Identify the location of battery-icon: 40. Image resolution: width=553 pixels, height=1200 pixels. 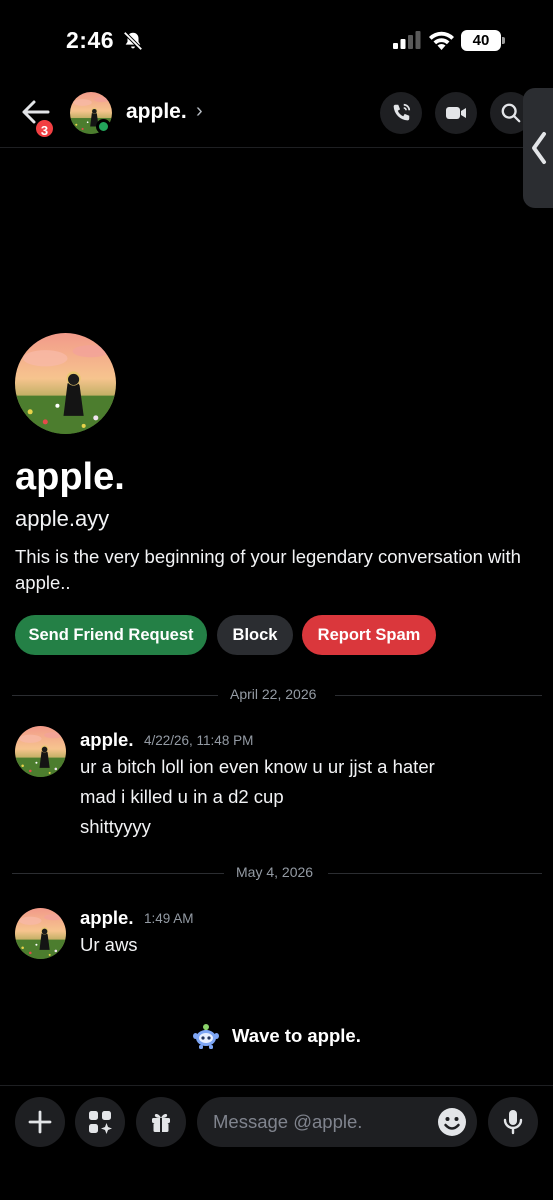
(483, 40).